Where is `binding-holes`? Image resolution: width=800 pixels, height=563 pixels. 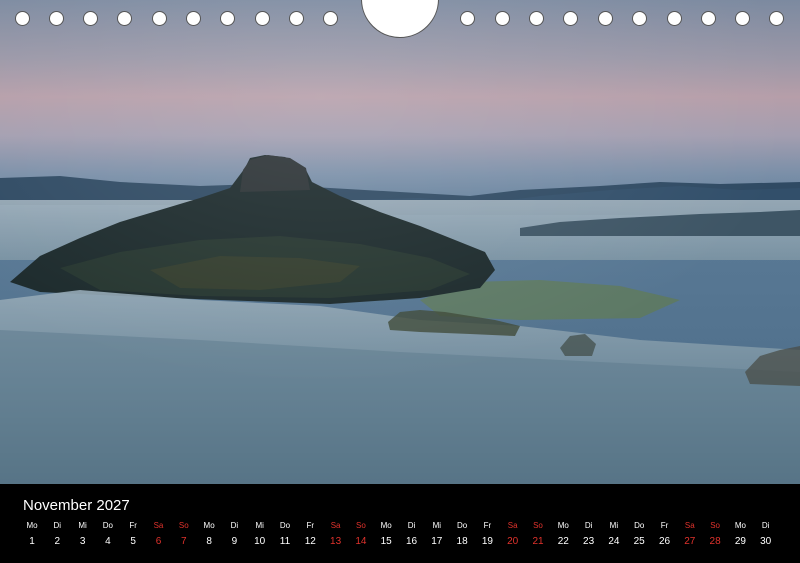
binding-holes is located at coordinates (400, 20).